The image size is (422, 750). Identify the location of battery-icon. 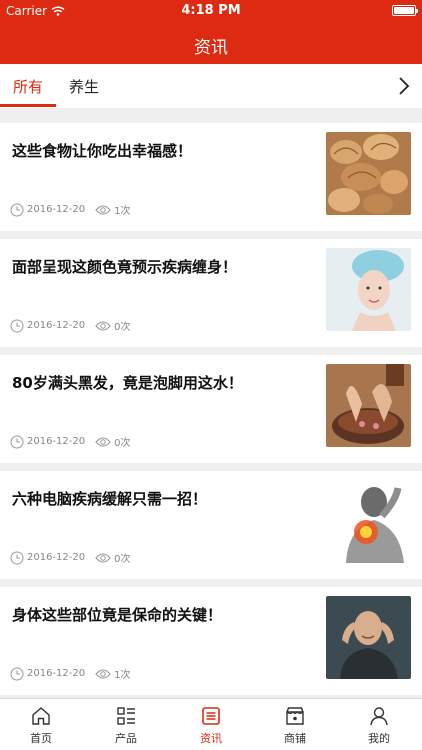
(405, 10).